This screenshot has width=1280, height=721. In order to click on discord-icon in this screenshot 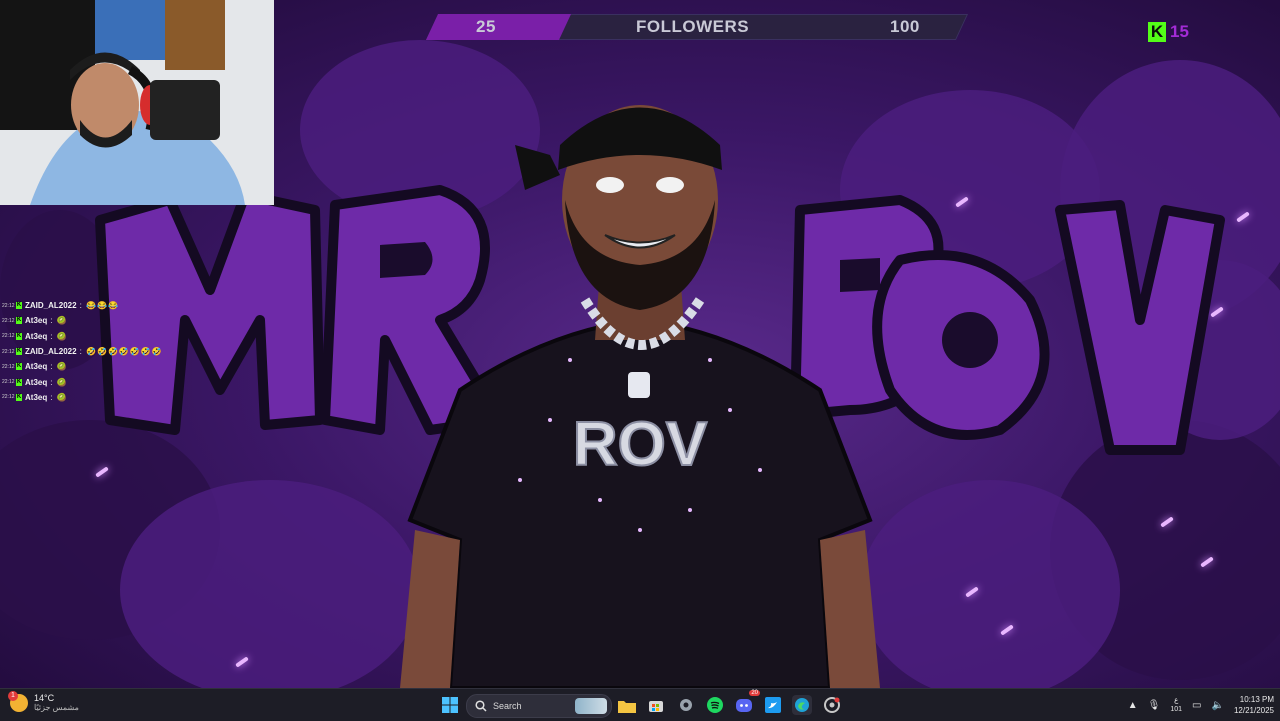, I will do `click(744, 705)`.